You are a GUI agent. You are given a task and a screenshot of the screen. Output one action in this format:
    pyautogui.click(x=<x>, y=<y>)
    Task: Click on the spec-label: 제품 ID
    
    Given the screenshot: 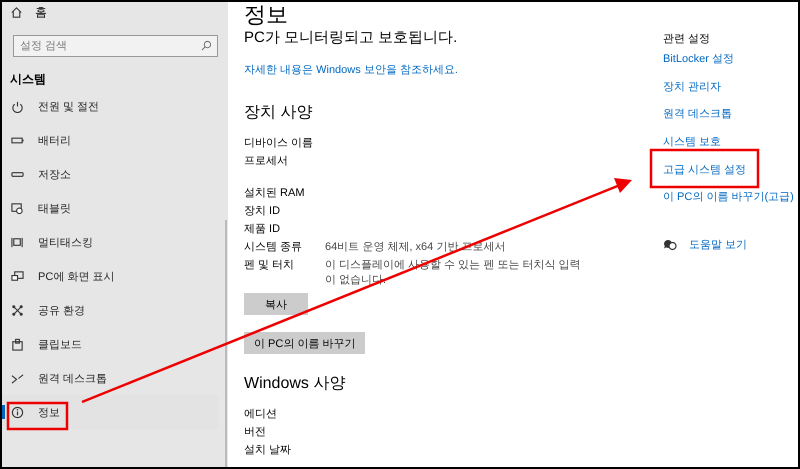 What is the action you would take?
    pyautogui.click(x=263, y=229)
    